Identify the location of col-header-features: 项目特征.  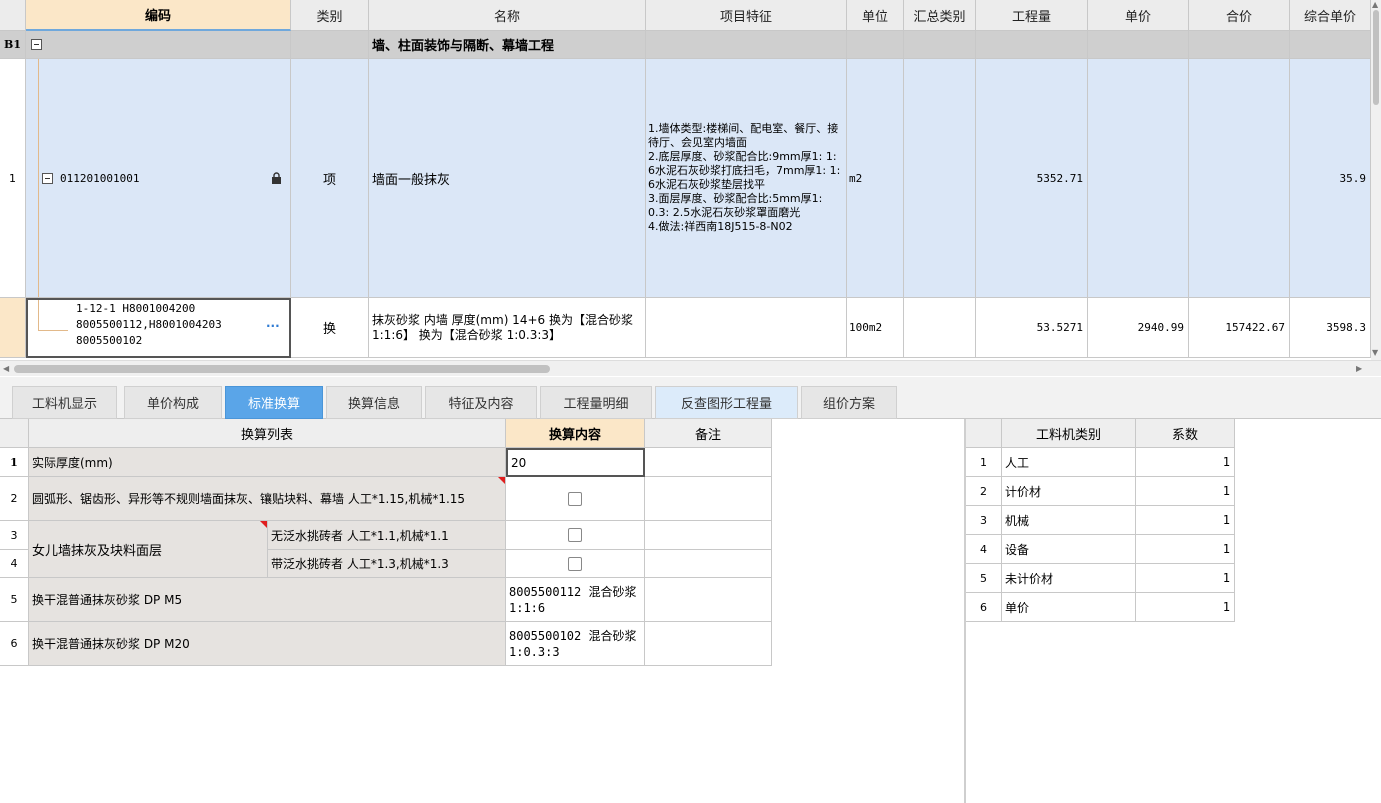
(746, 15).